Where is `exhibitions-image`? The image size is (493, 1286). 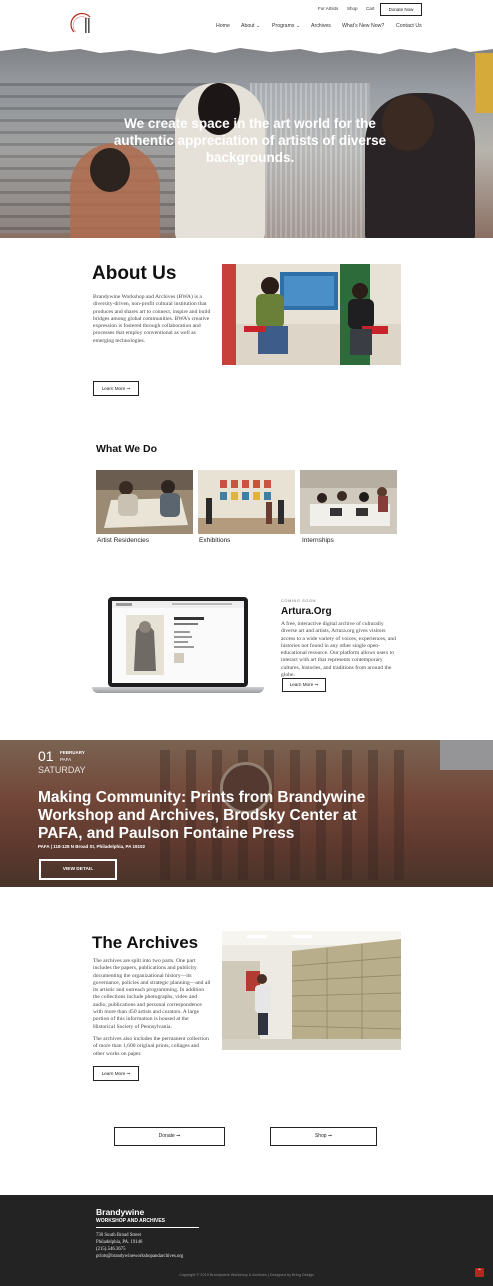 exhibitions-image is located at coordinates (246, 502).